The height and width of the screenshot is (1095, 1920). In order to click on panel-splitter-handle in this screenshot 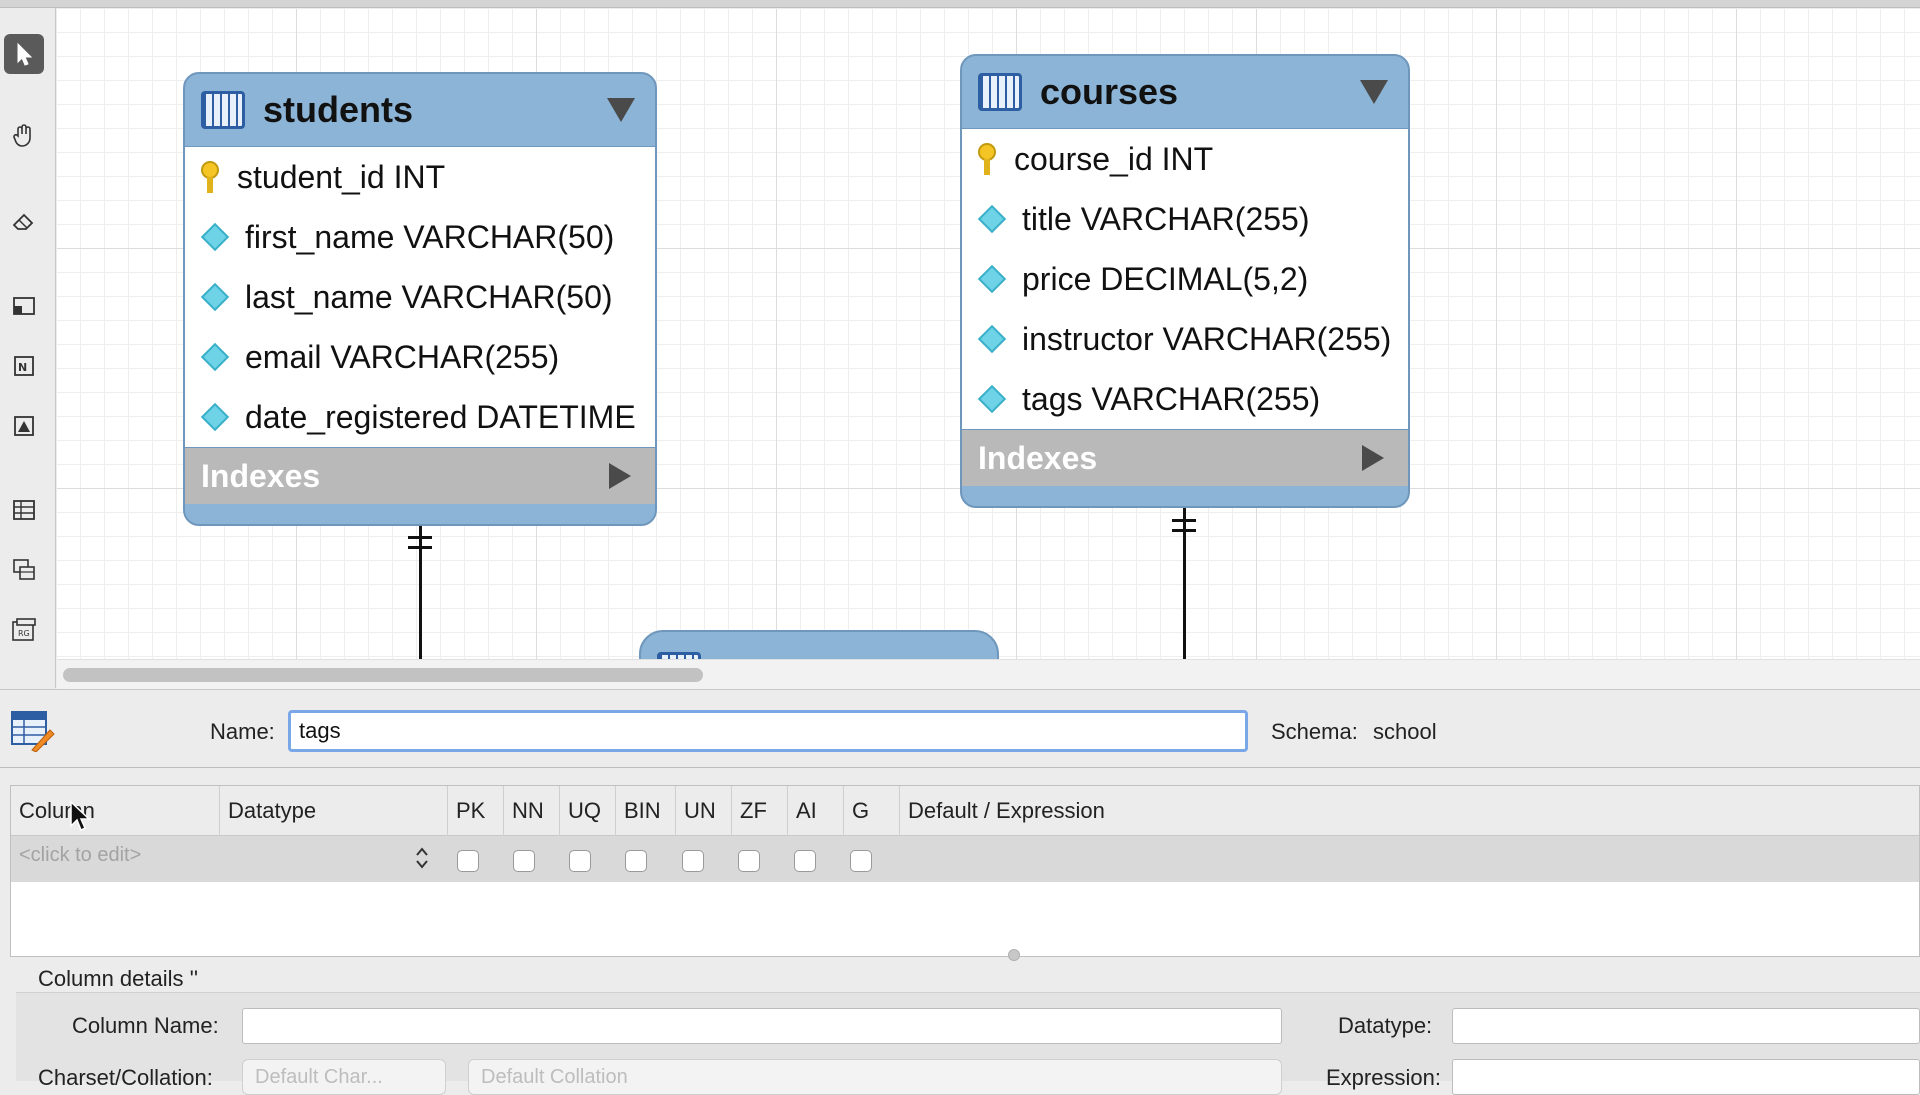, I will do `click(1014, 955)`.